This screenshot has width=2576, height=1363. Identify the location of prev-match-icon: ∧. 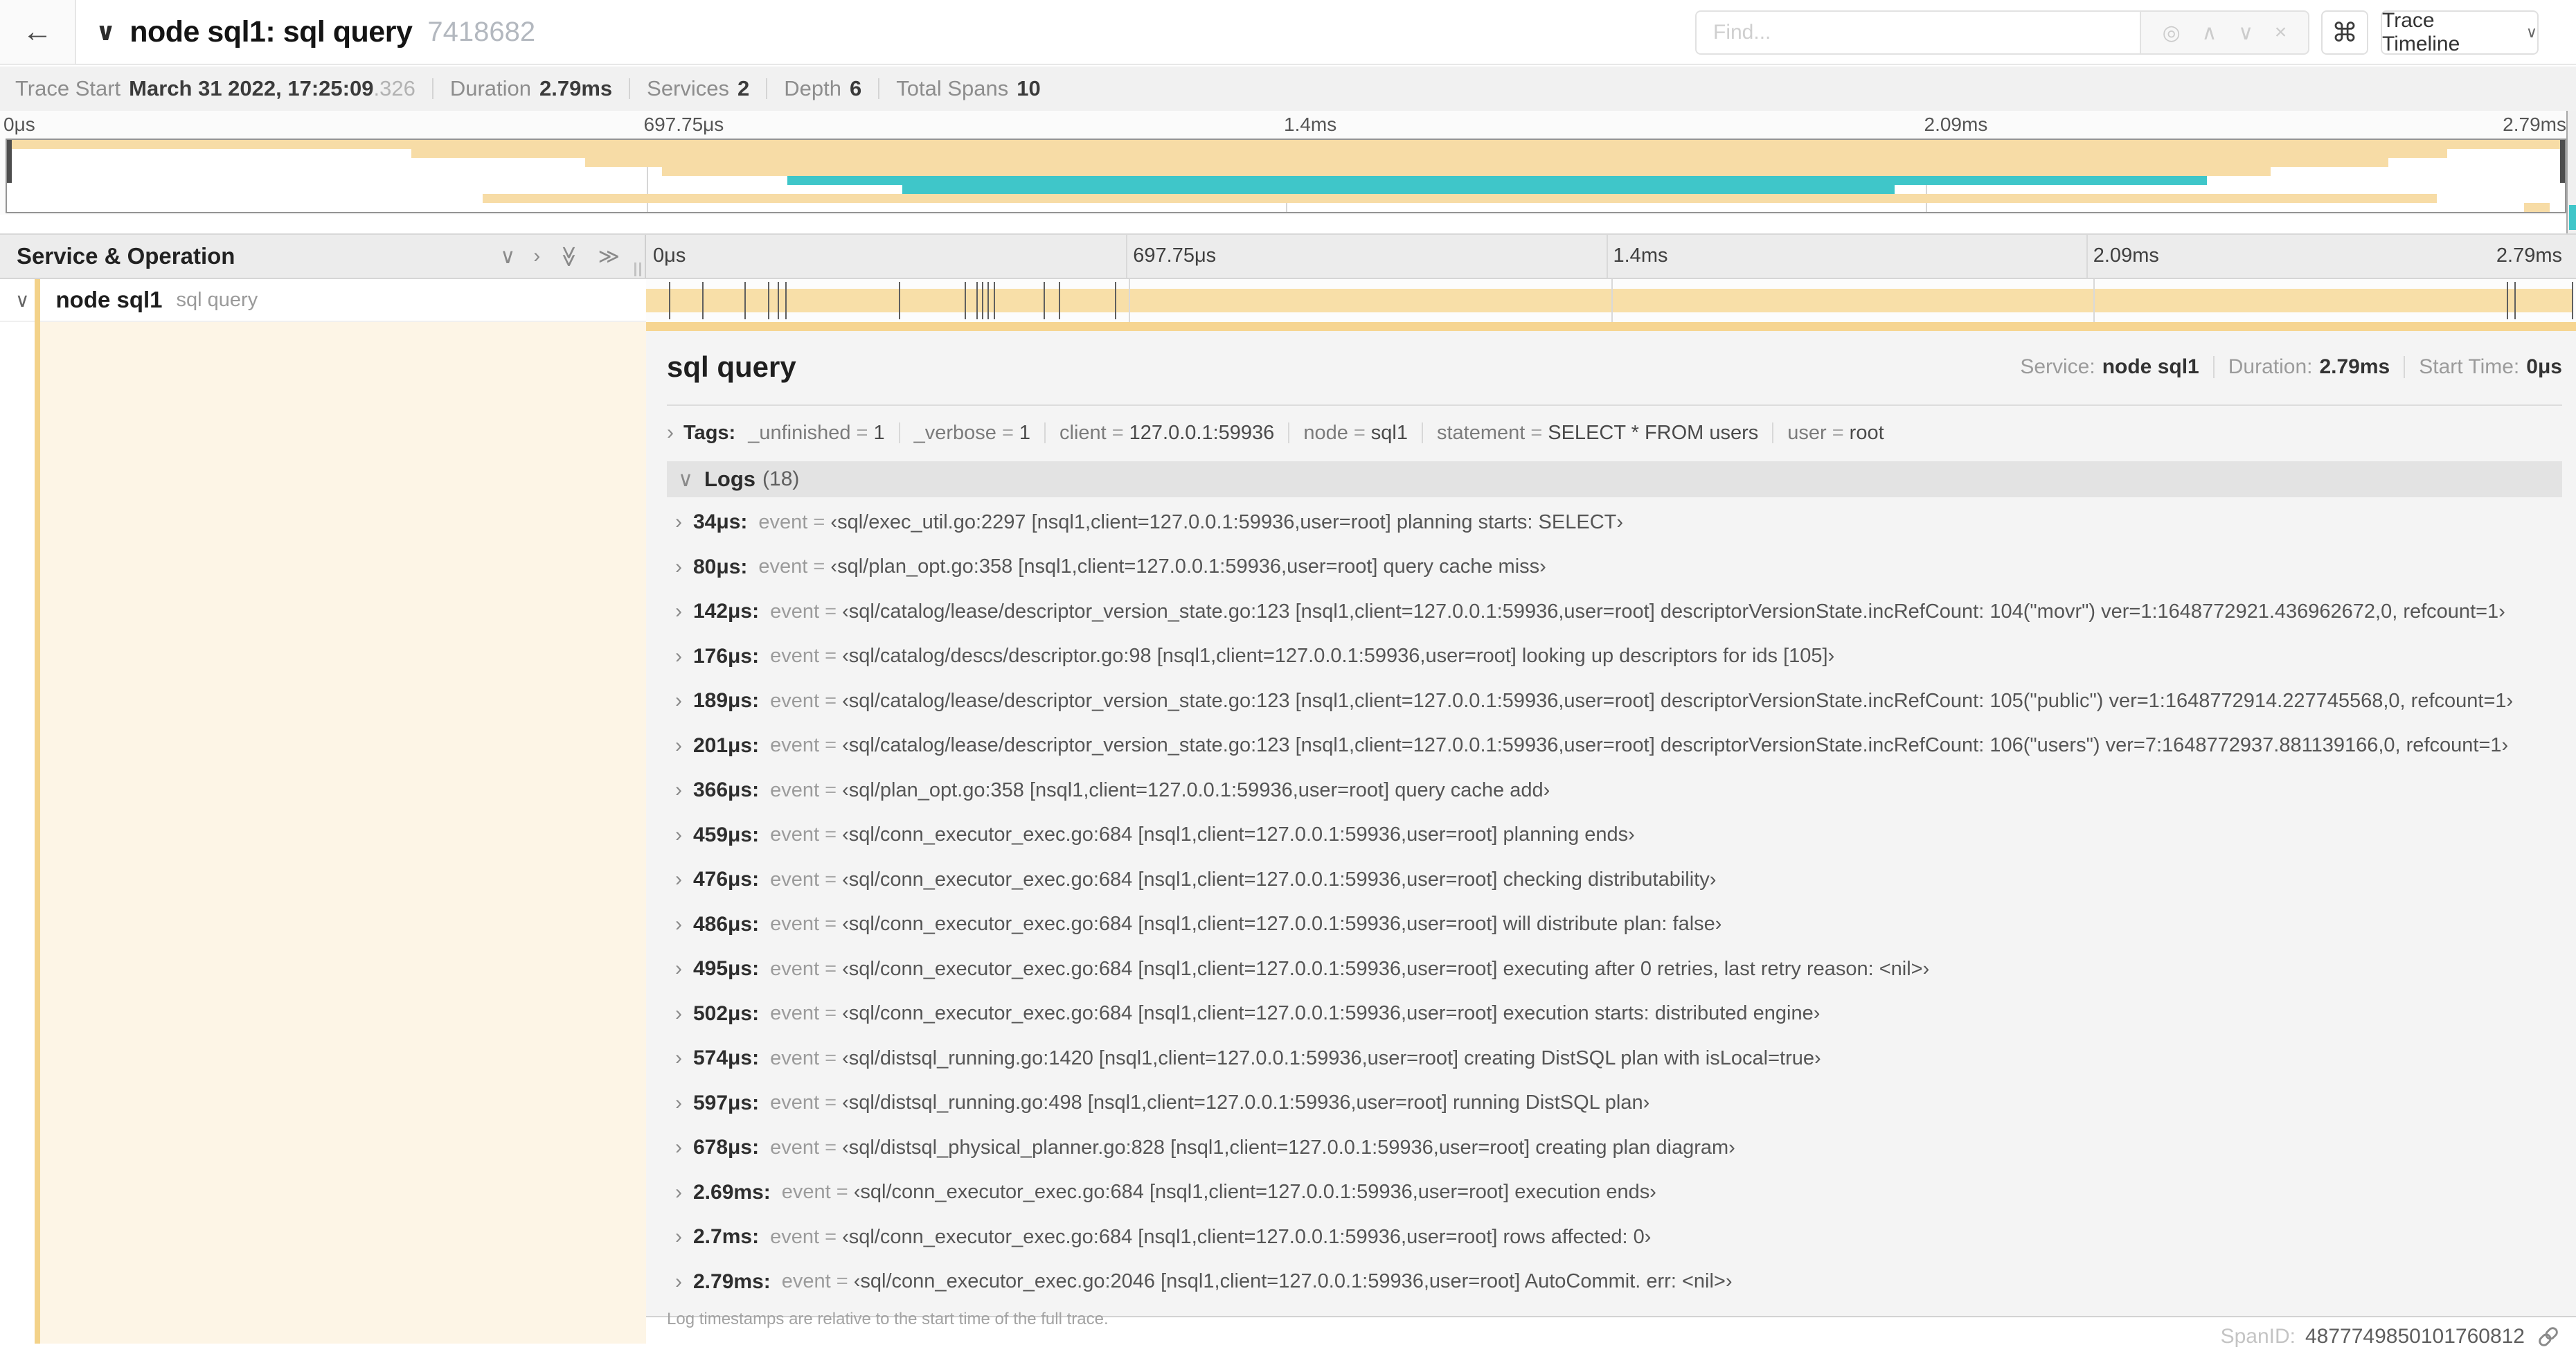
(2209, 33).